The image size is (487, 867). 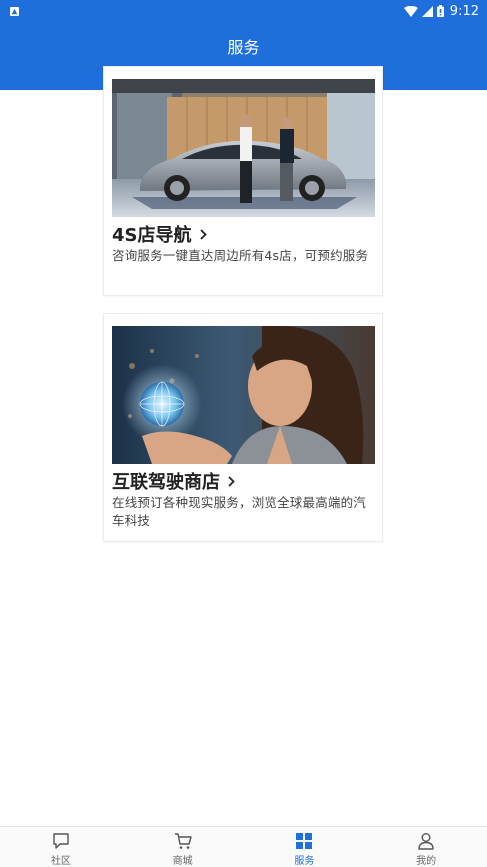 What do you see at coordinates (182, 861) in the screenshot?
I see `nav-label: 商城` at bounding box center [182, 861].